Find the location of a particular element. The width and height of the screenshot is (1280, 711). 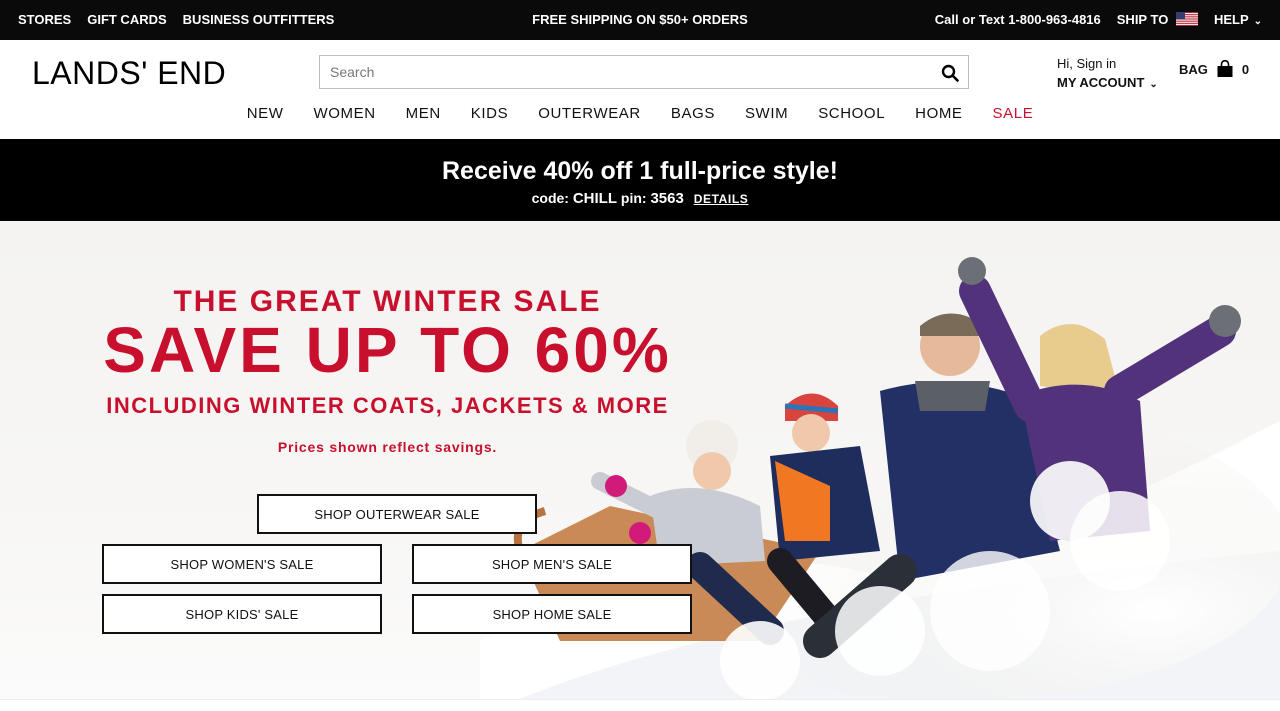

nav-item-school: SCHOOL is located at coordinates (851, 113).